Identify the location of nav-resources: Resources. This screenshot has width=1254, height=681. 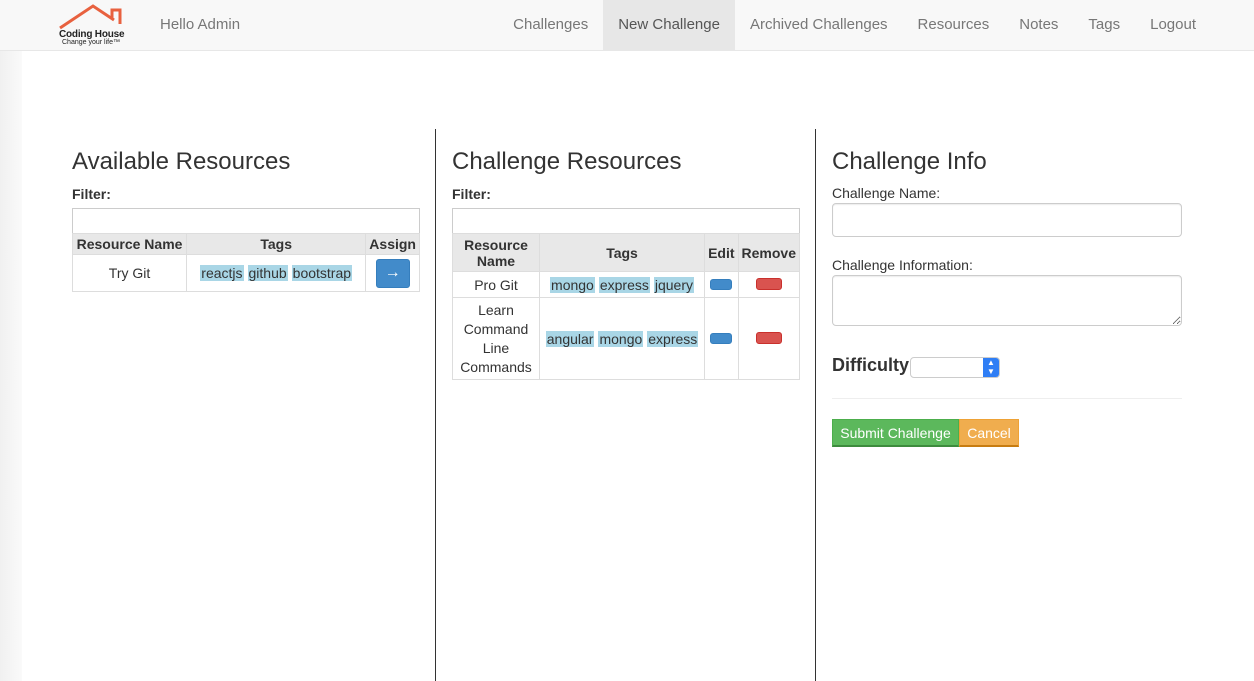
(954, 25).